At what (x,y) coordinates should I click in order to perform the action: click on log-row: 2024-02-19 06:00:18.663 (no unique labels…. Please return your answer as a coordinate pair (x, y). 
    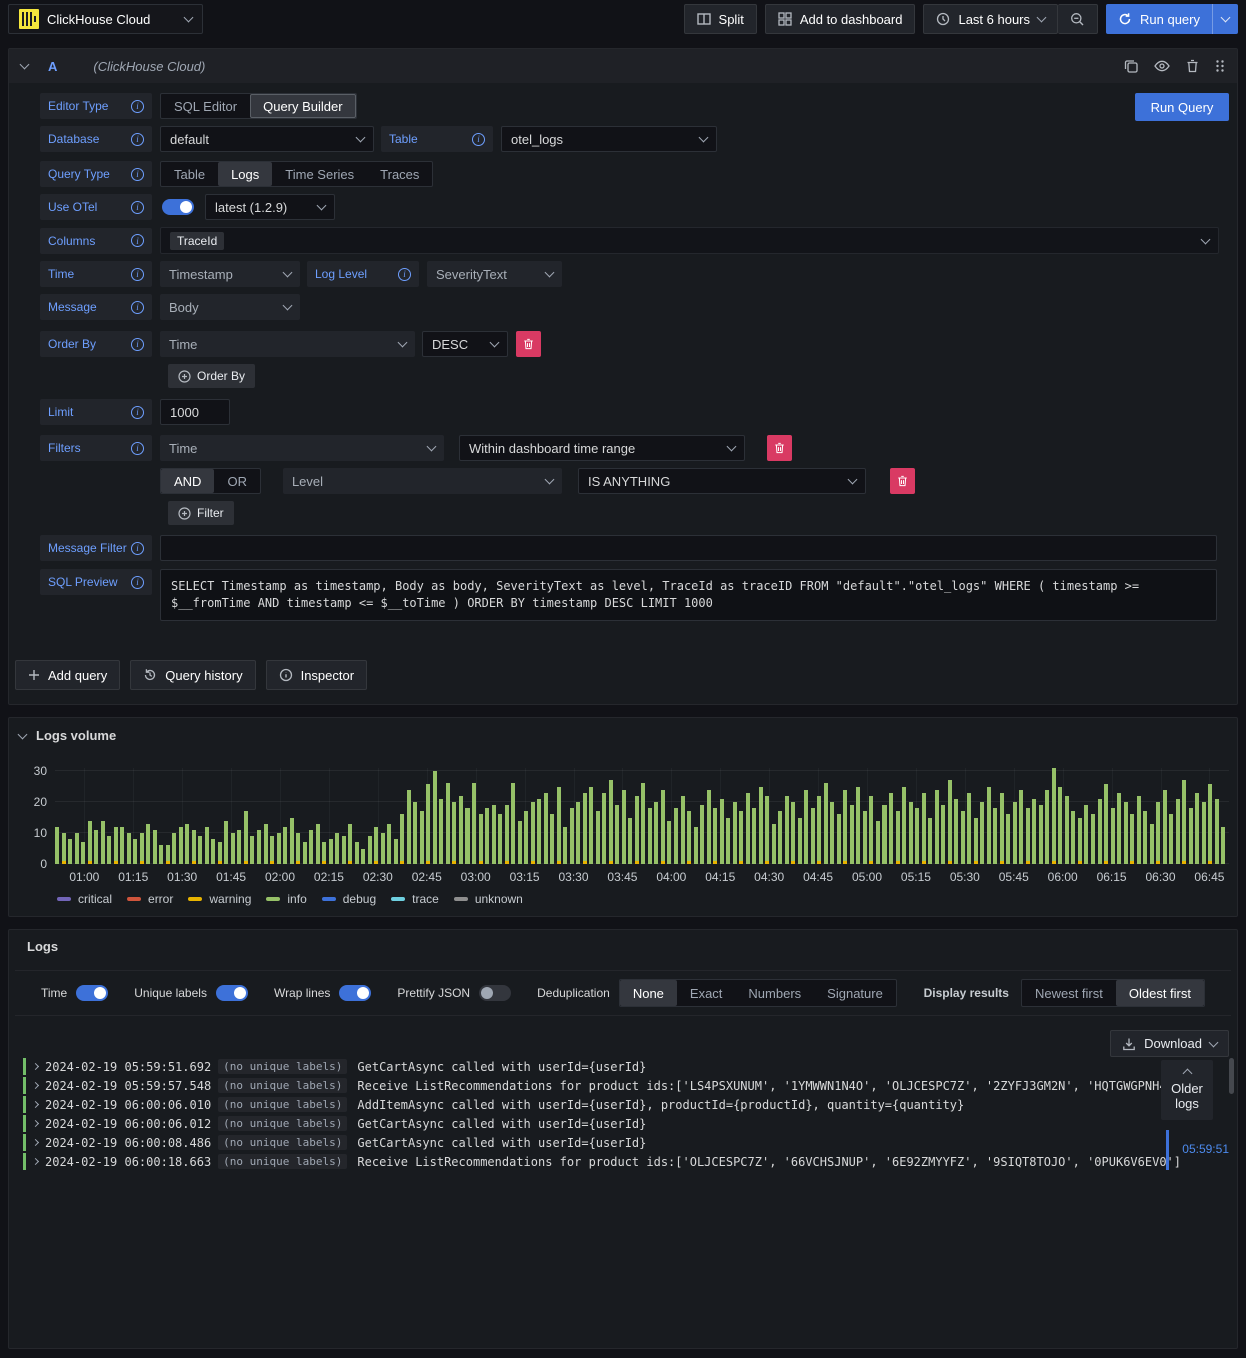
    Looking at the image, I should click on (618, 1161).